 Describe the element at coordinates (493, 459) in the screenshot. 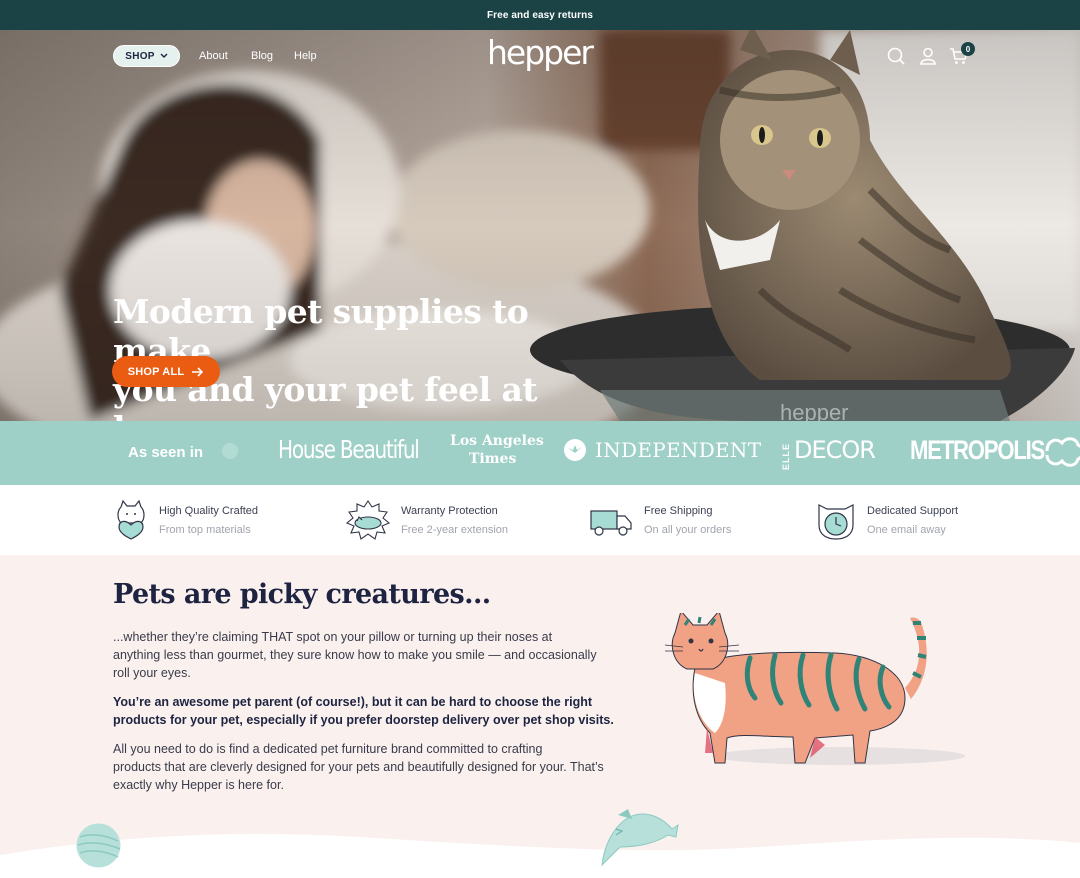

I see `press-la-times-line2: Times` at that location.